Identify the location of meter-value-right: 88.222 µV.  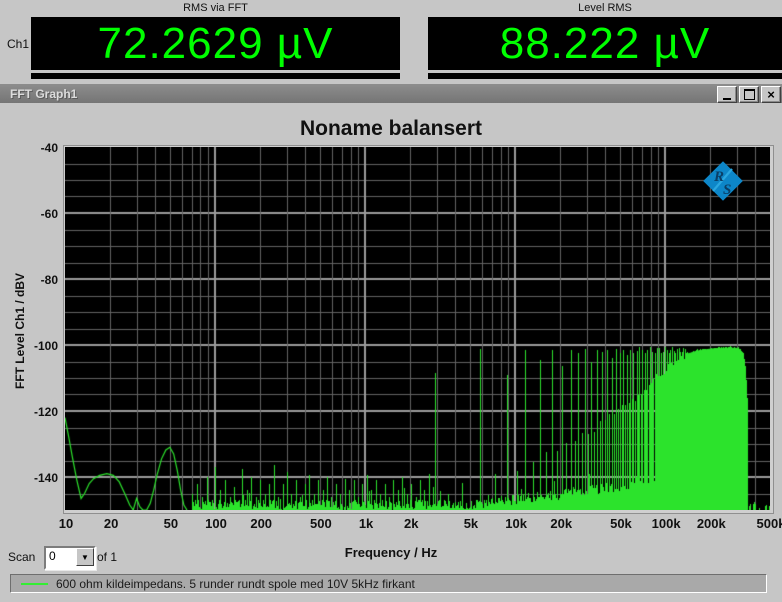
(605, 43).